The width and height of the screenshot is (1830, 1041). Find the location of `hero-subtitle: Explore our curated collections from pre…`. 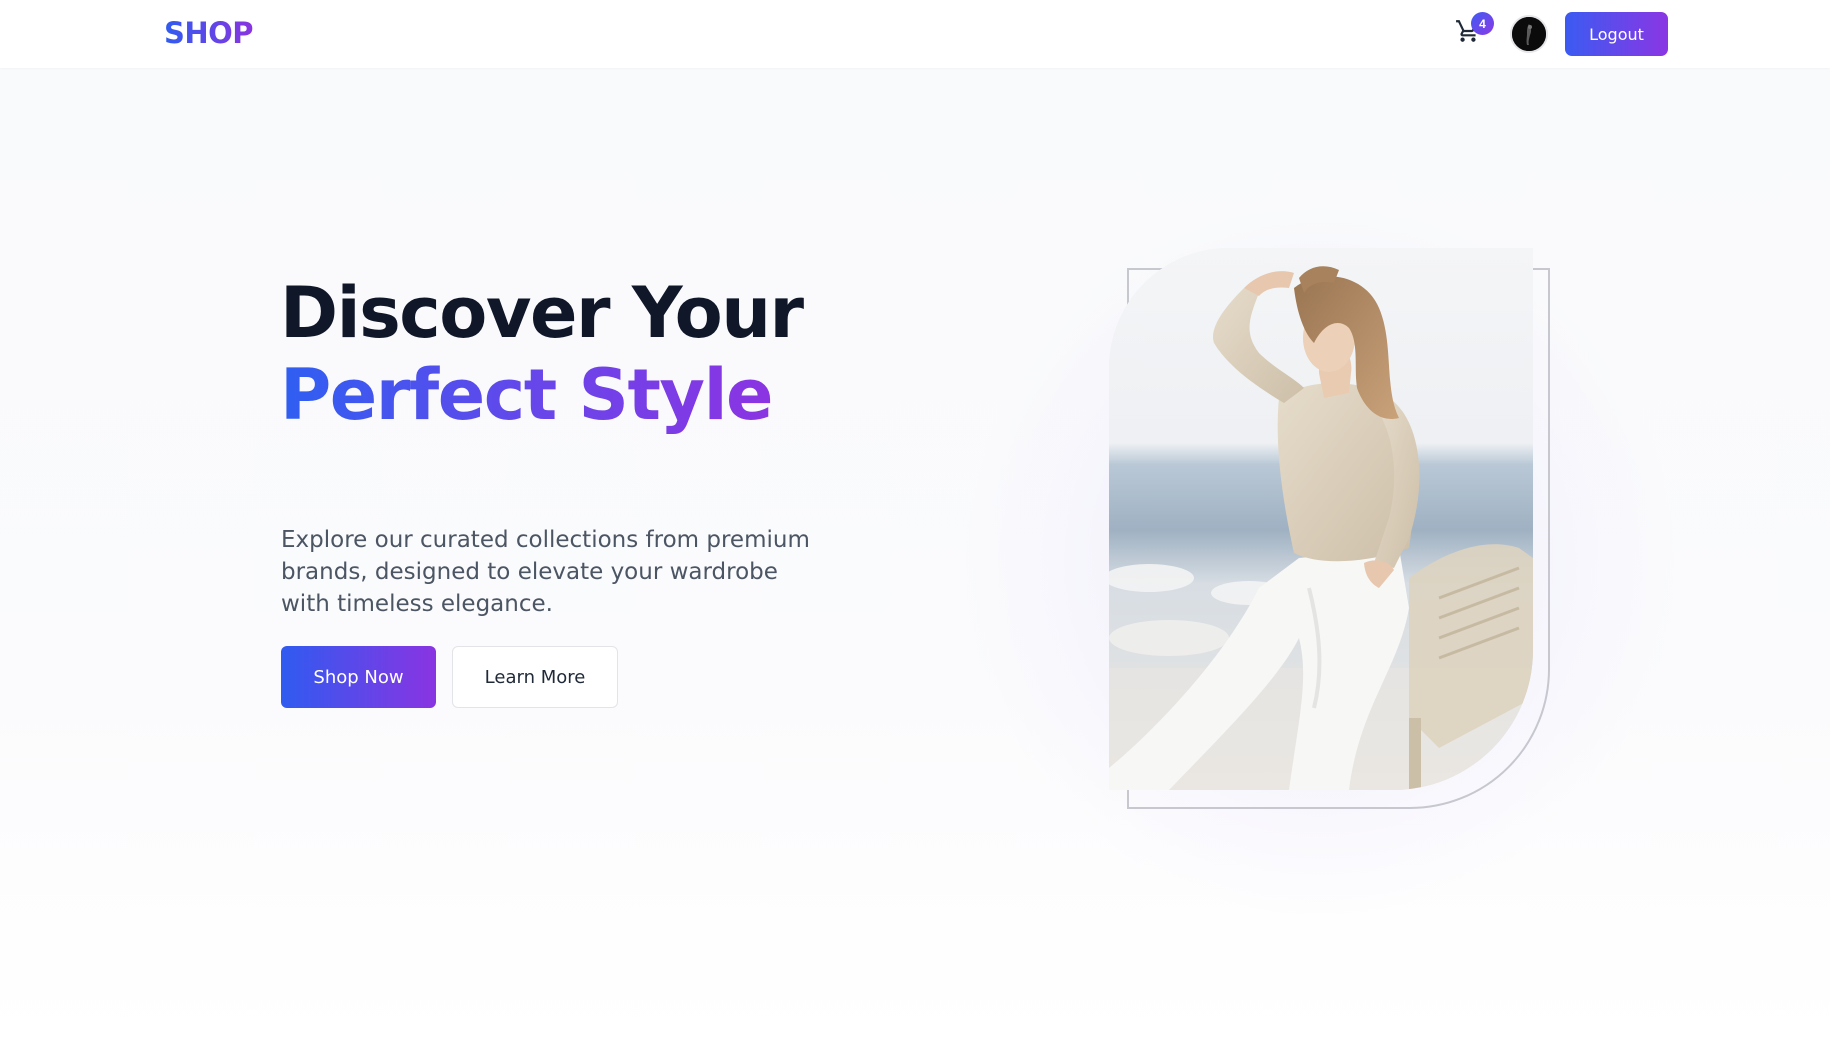

hero-subtitle: Explore our curated collections from pre… is located at coordinates (545, 572).